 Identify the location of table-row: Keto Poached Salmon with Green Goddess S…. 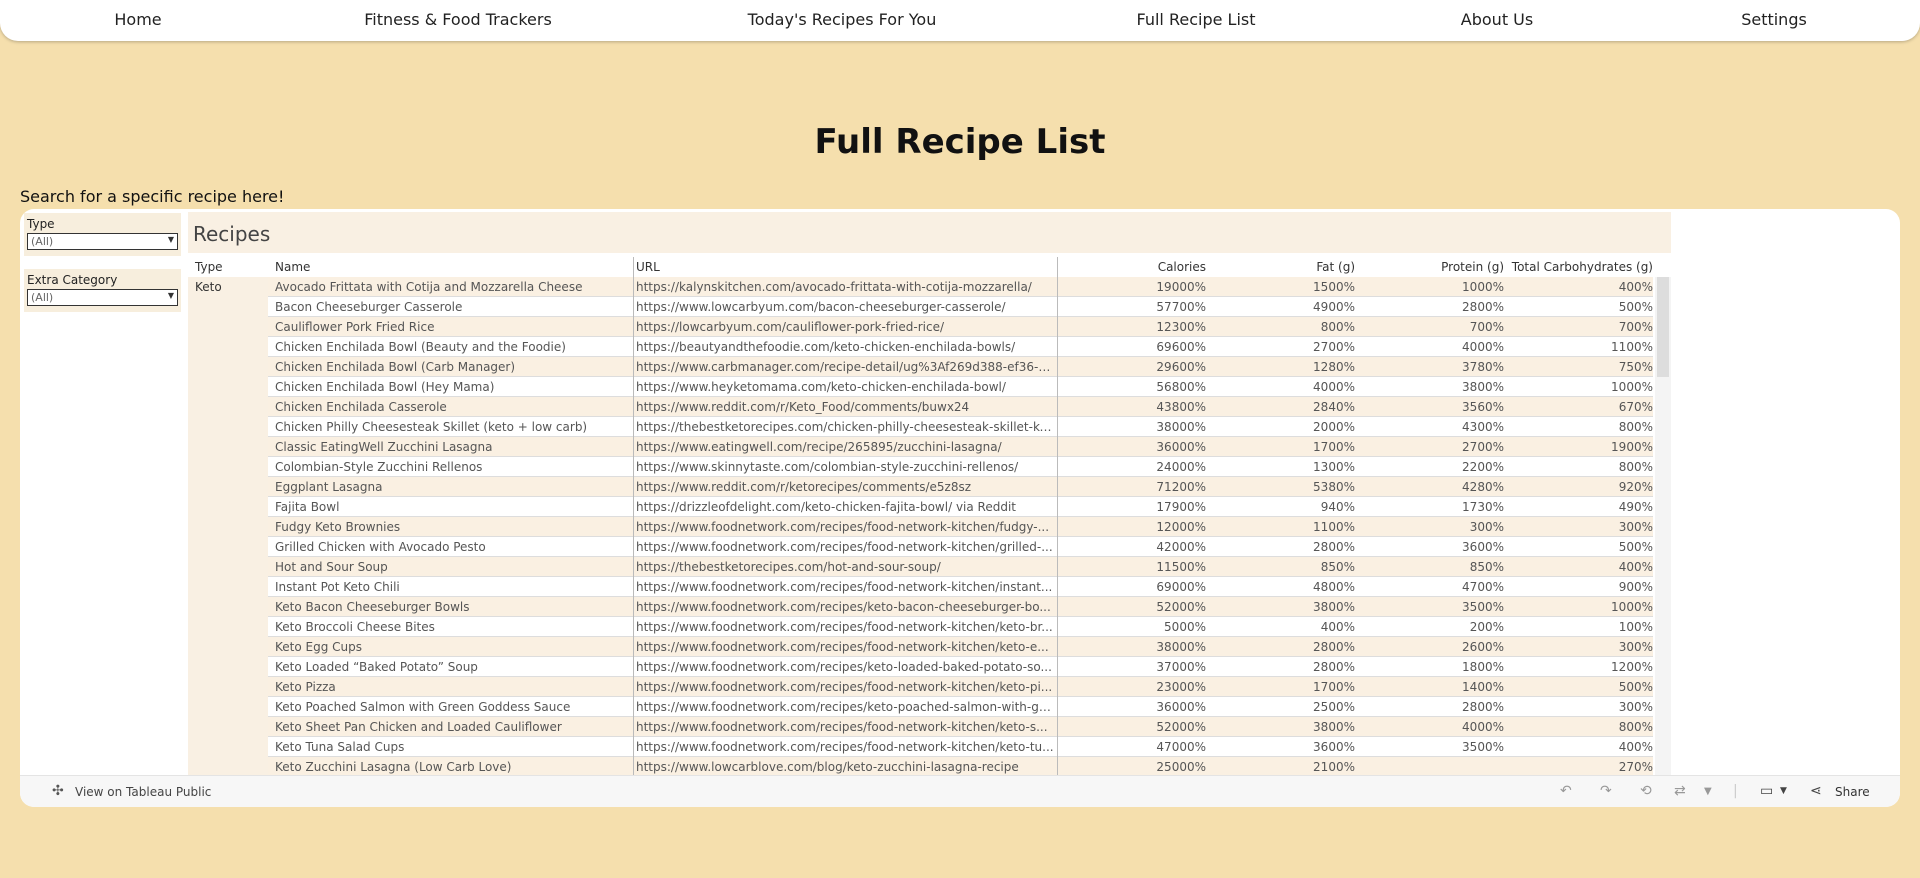
(929, 707).